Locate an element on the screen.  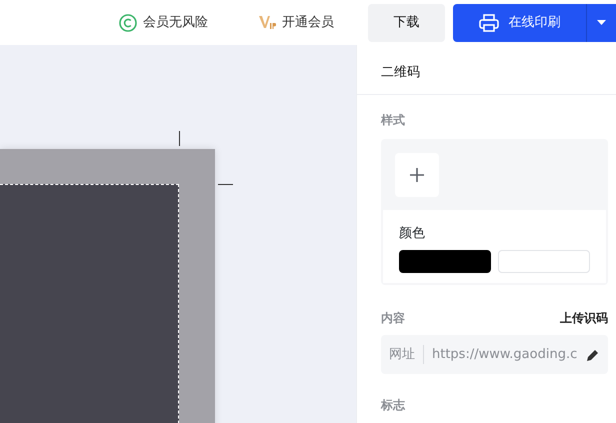
section-label: 样式 is located at coordinates (393, 120).